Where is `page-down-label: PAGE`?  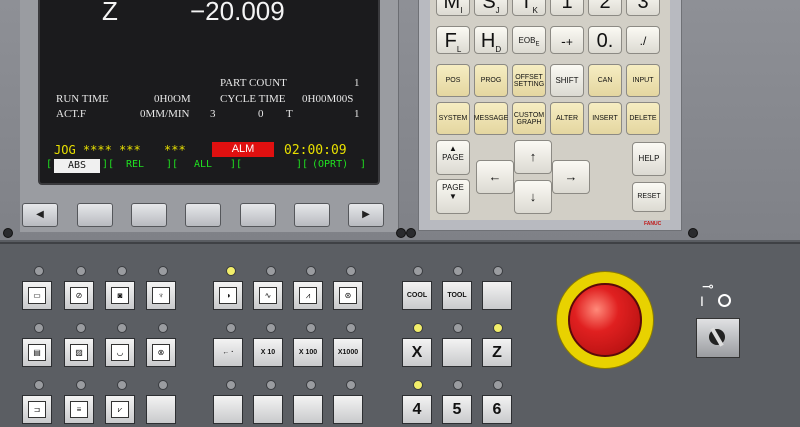 page-down-label: PAGE is located at coordinates (453, 187).